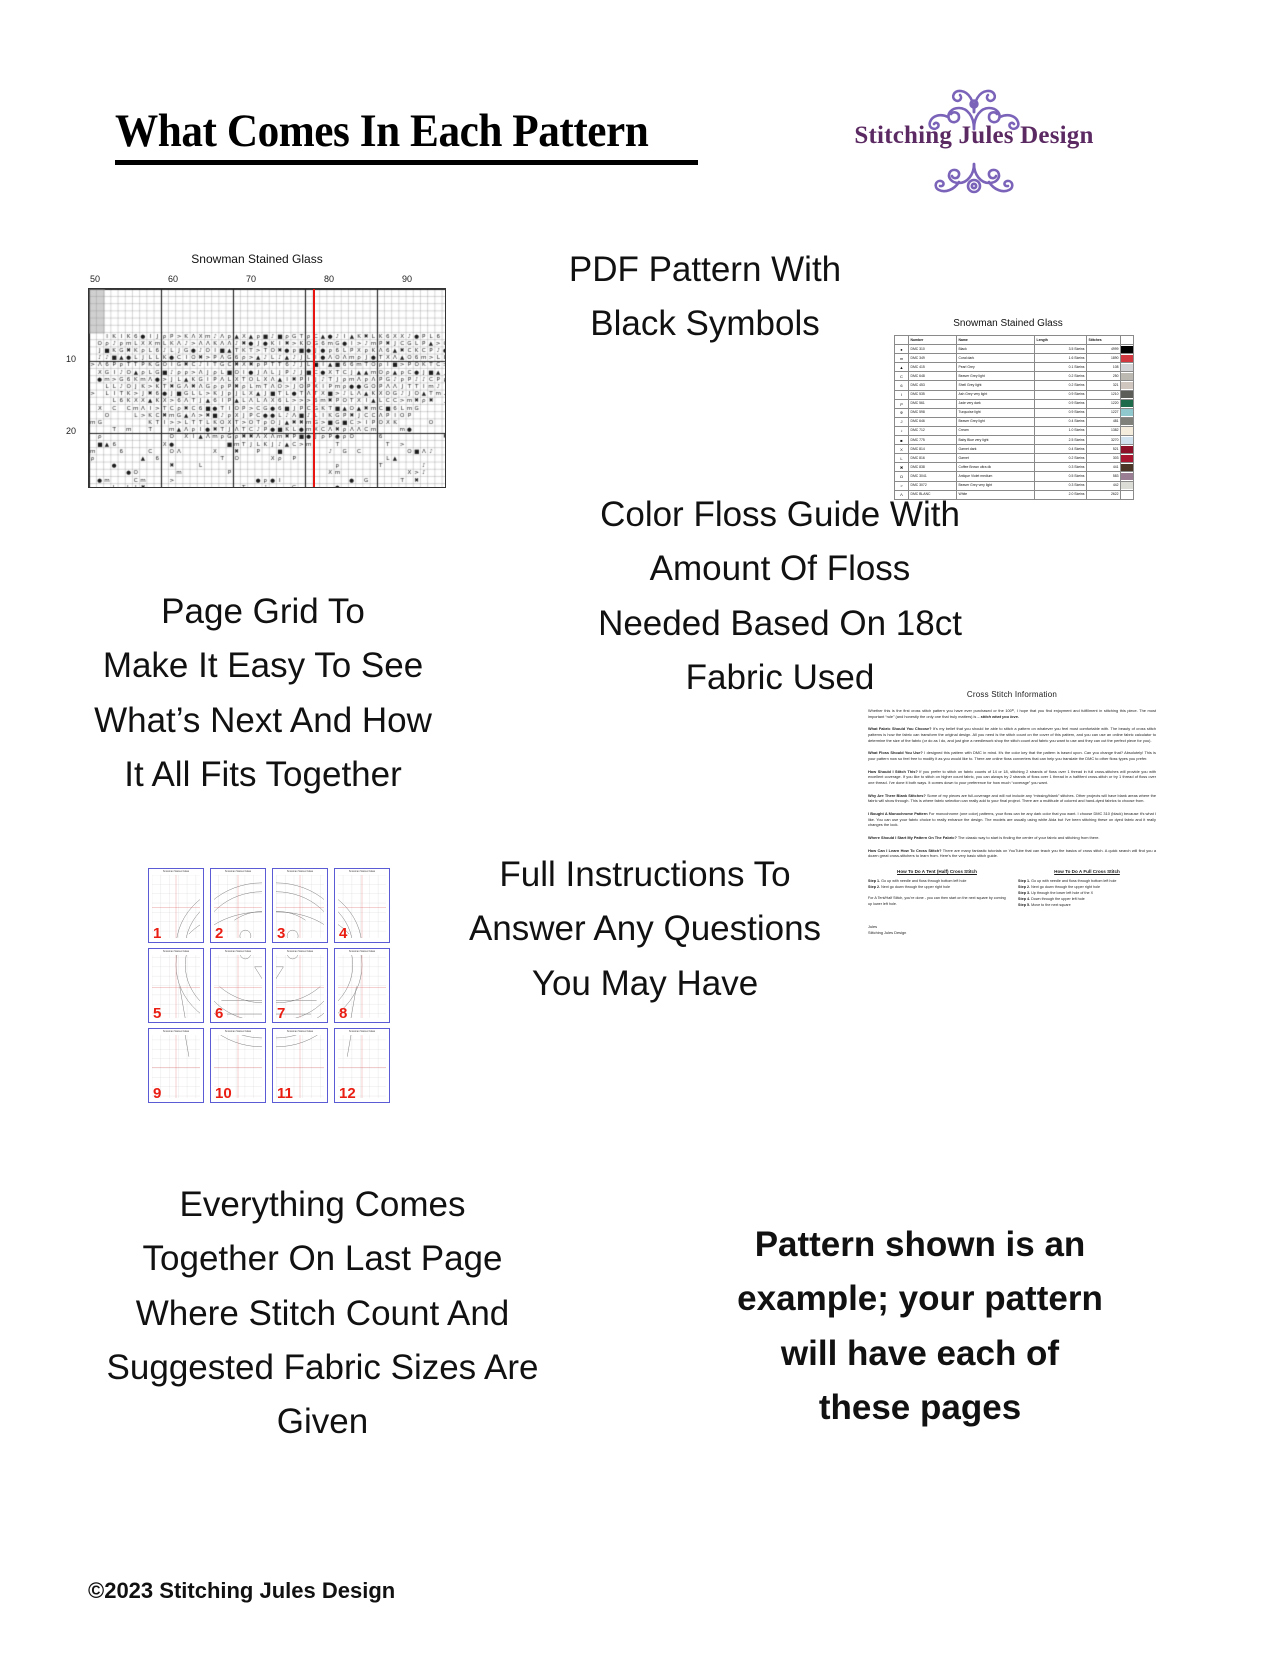 The width and height of the screenshot is (1280, 1657). What do you see at coordinates (901, 349) in the screenshot?
I see `floss-symbol: ●` at bounding box center [901, 349].